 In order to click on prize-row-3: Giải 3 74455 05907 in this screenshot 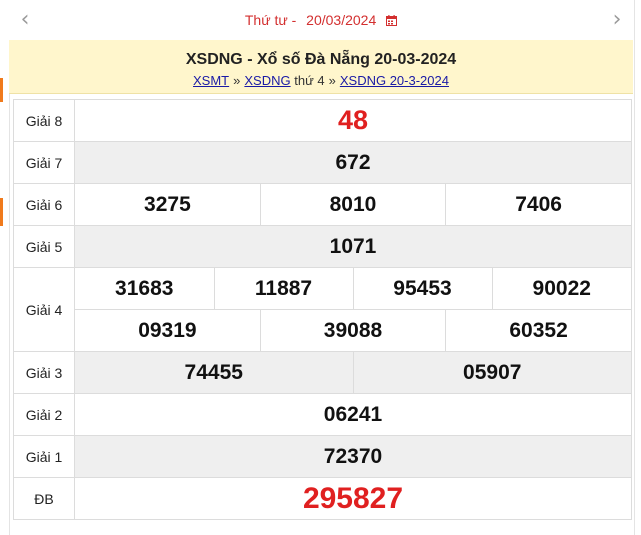, I will do `click(322, 372)`.